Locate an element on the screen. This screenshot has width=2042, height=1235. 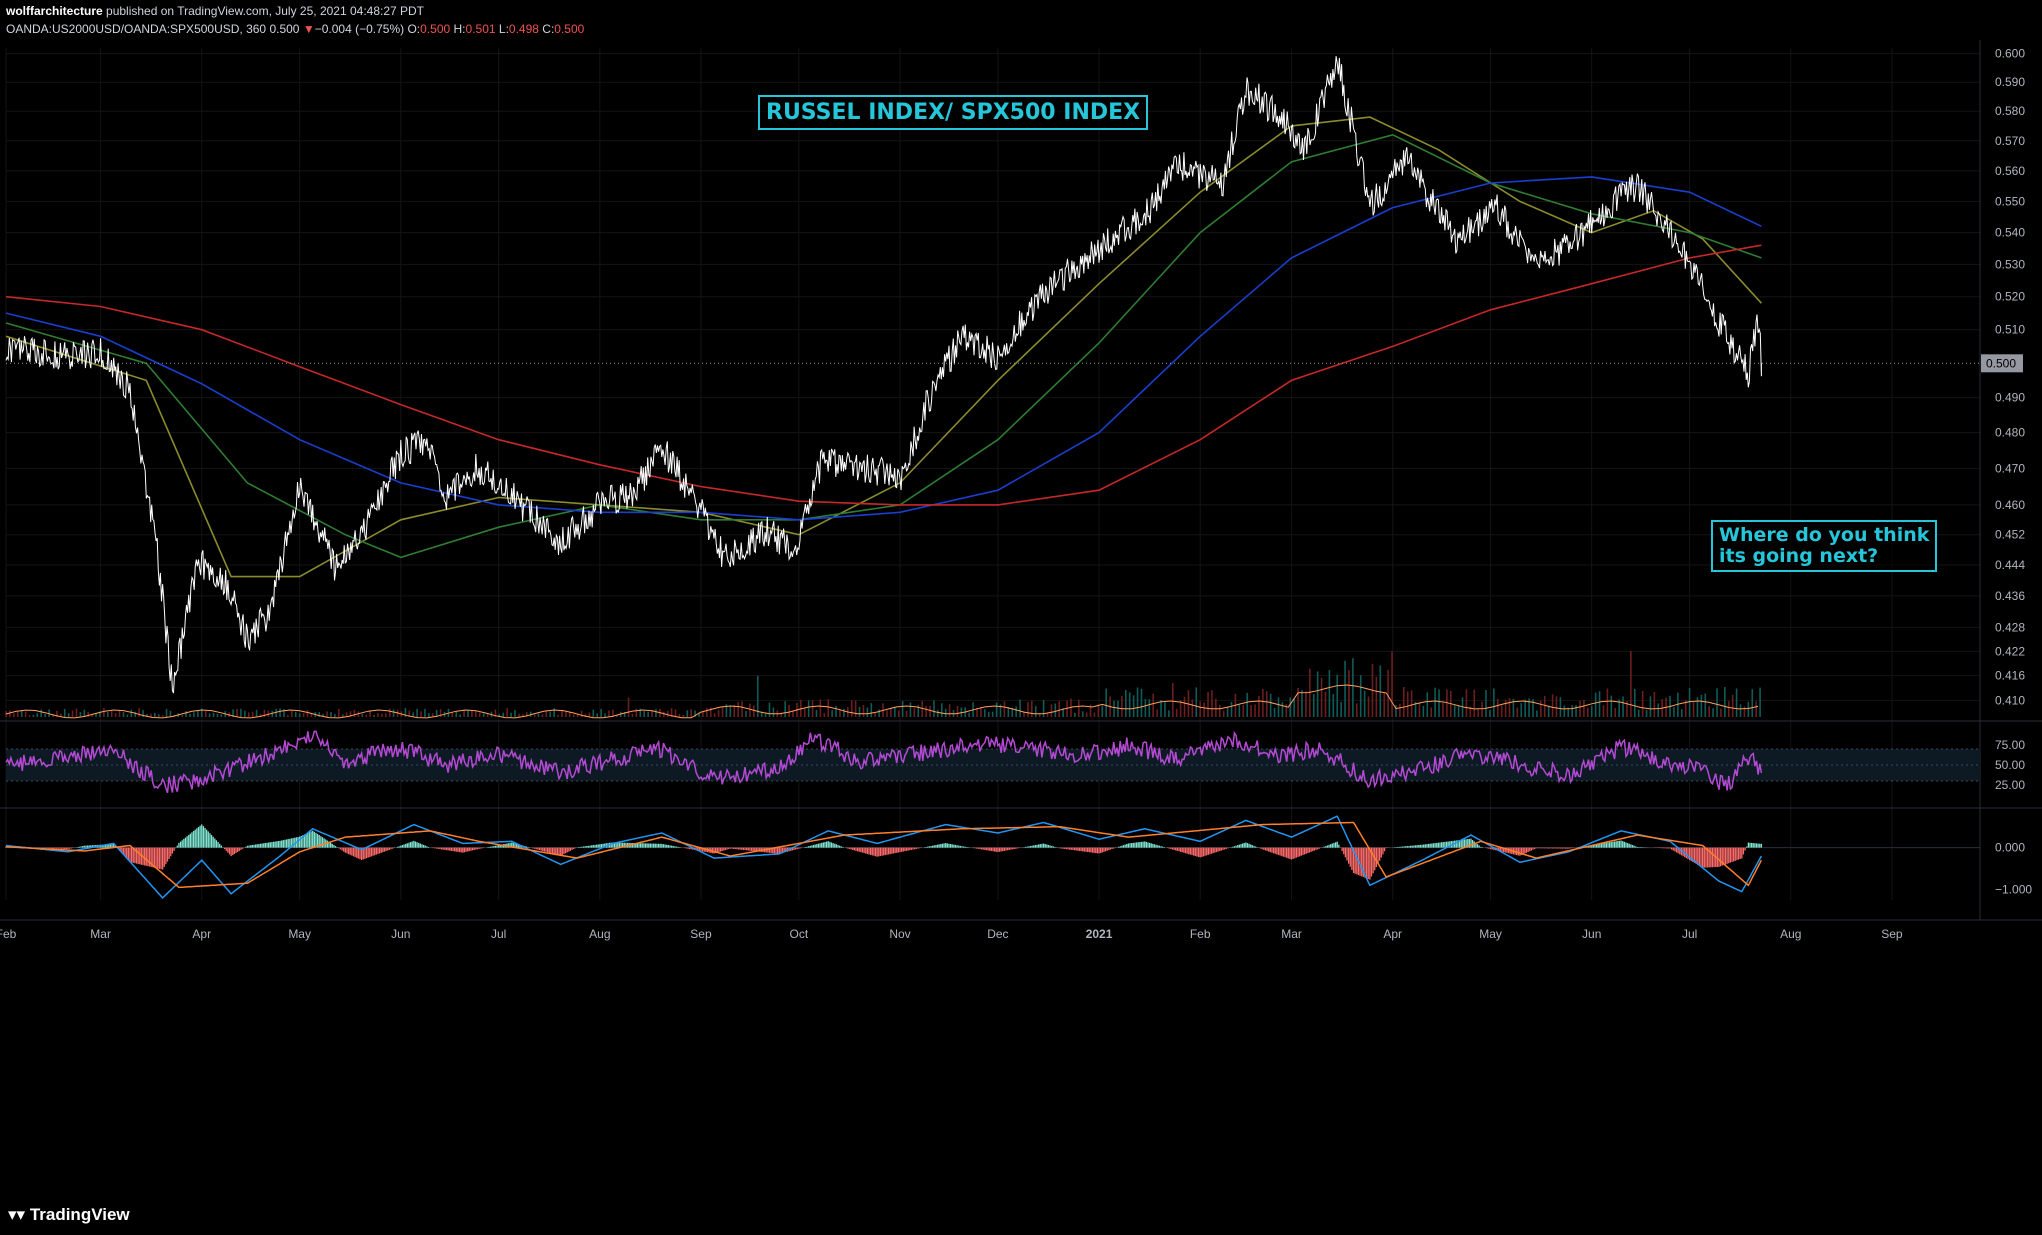
x-tick-label: Dec is located at coordinates (997, 934).